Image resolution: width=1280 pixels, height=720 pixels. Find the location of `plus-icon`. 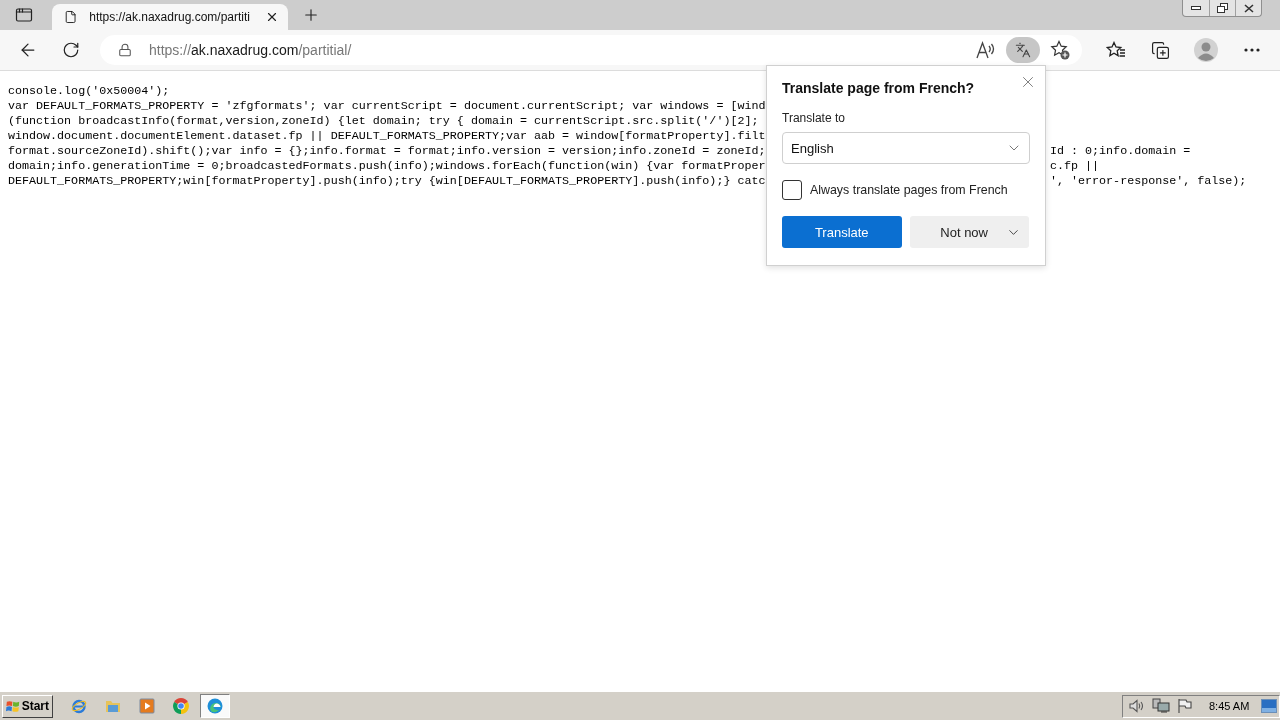

plus-icon is located at coordinates (311, 15).